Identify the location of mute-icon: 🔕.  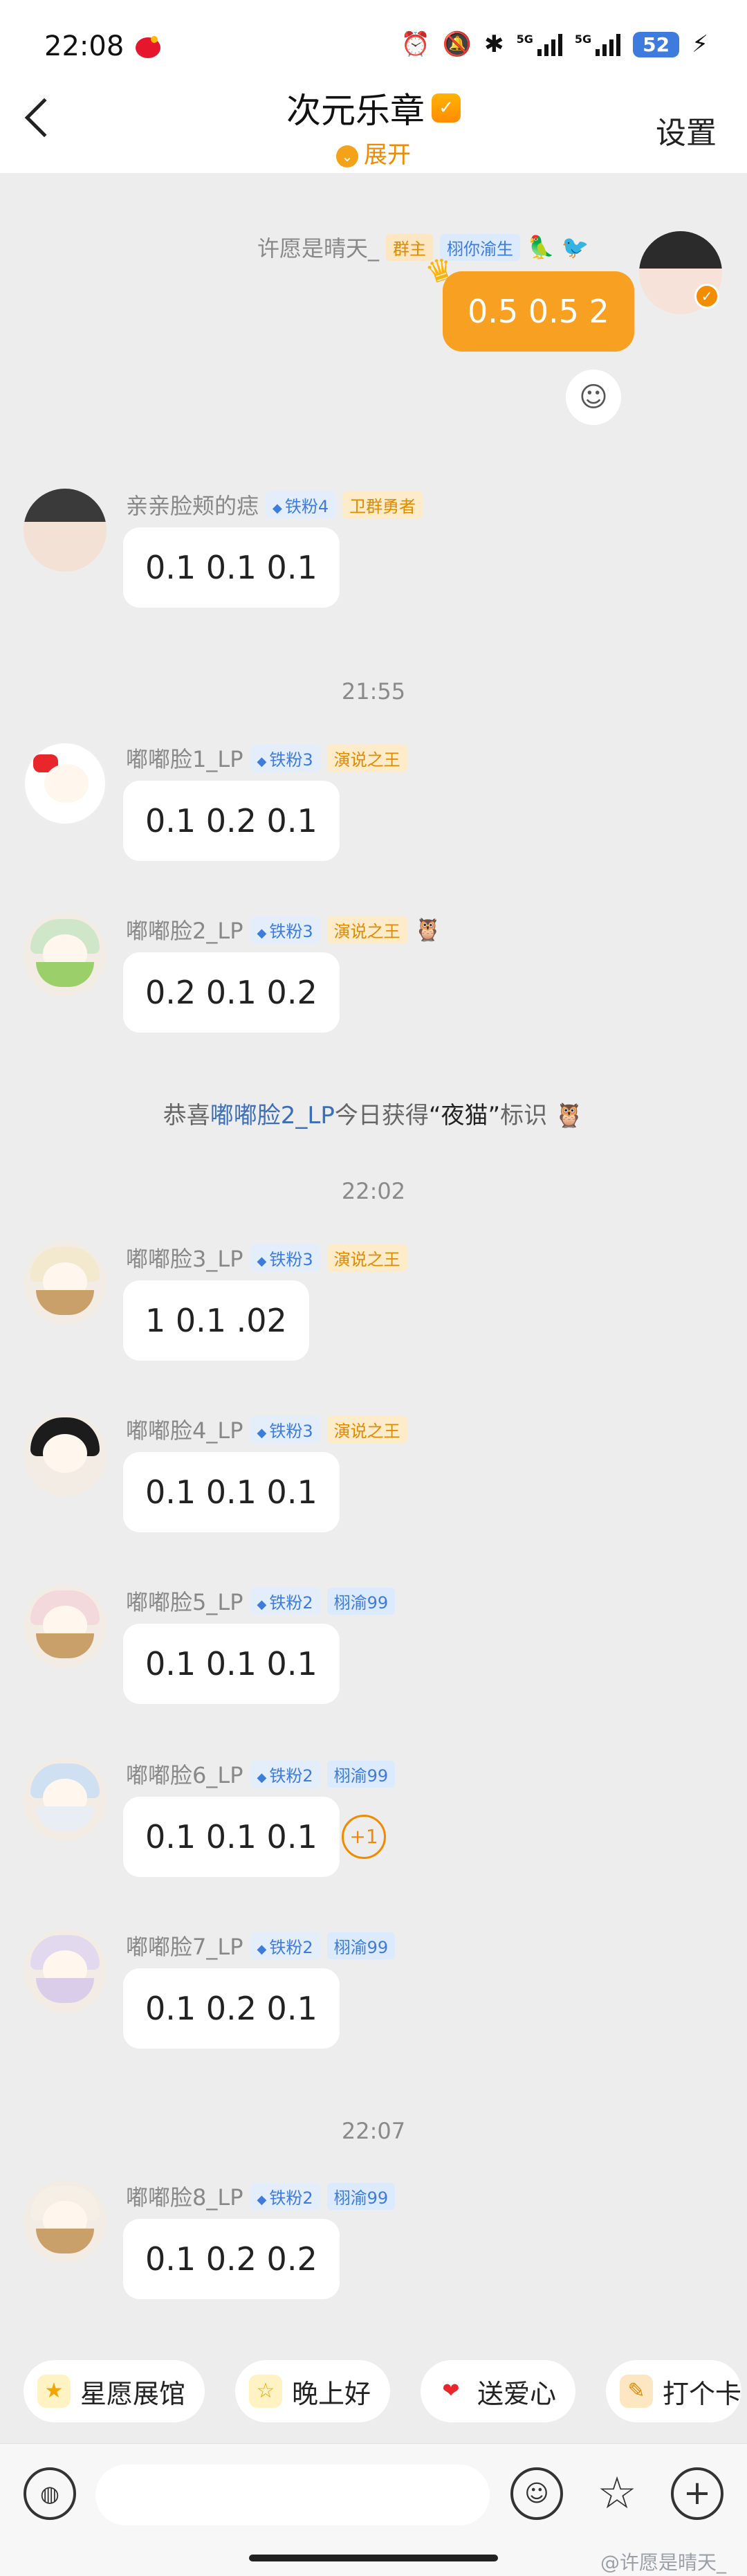
(457, 44).